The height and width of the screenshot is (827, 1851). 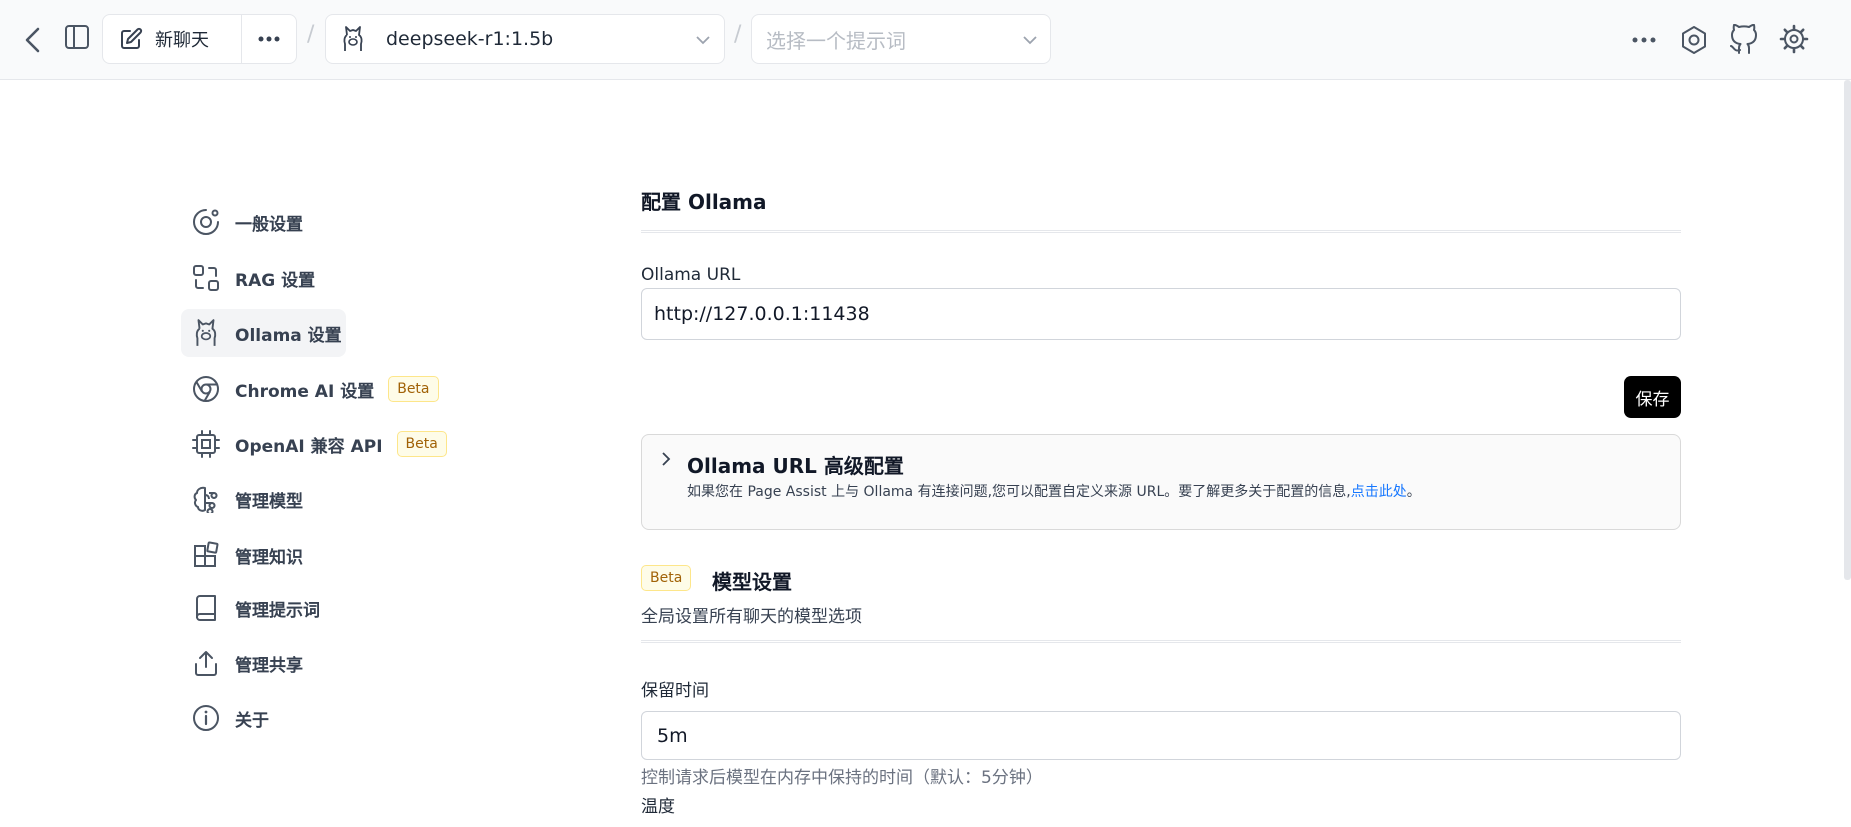 I want to click on sidebar-item-rag: RAG 设置, so click(x=263, y=278).